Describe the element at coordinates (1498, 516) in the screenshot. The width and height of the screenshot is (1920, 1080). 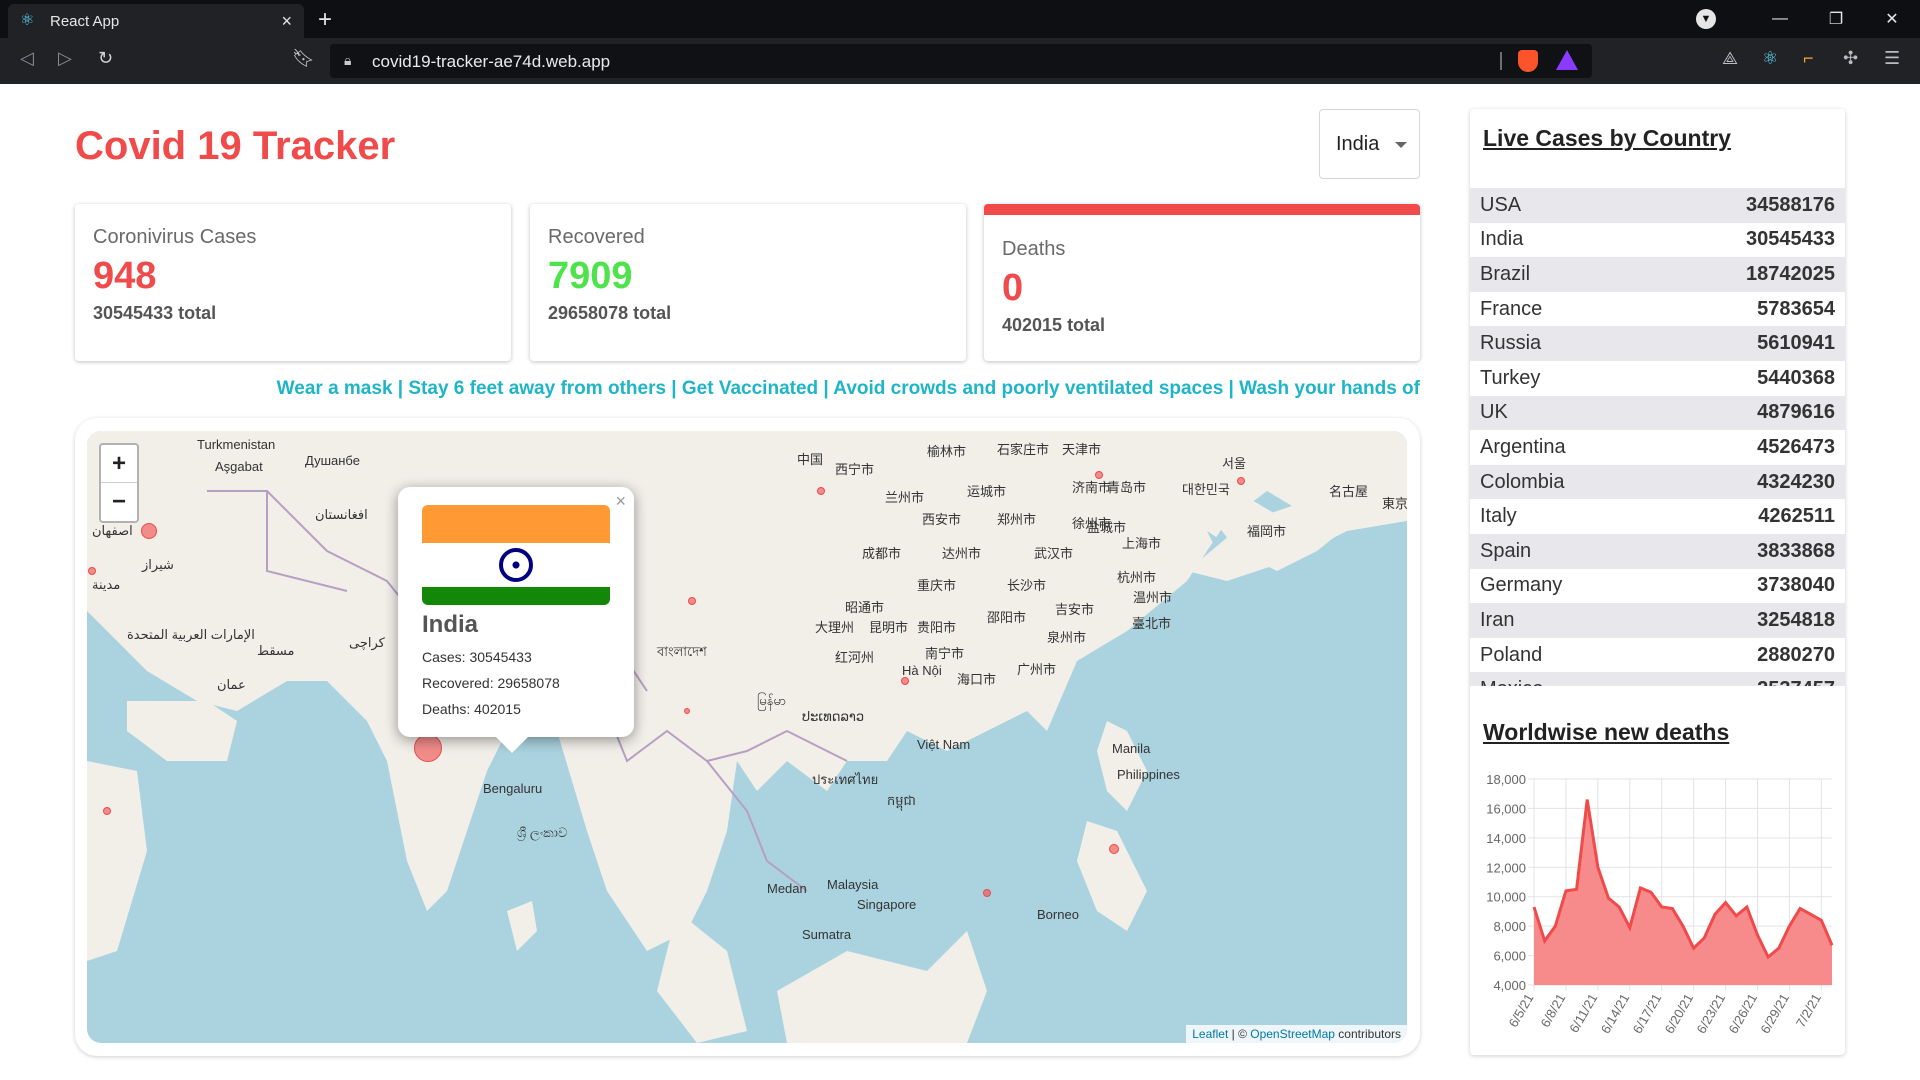
I see `row-country: Italy` at that location.